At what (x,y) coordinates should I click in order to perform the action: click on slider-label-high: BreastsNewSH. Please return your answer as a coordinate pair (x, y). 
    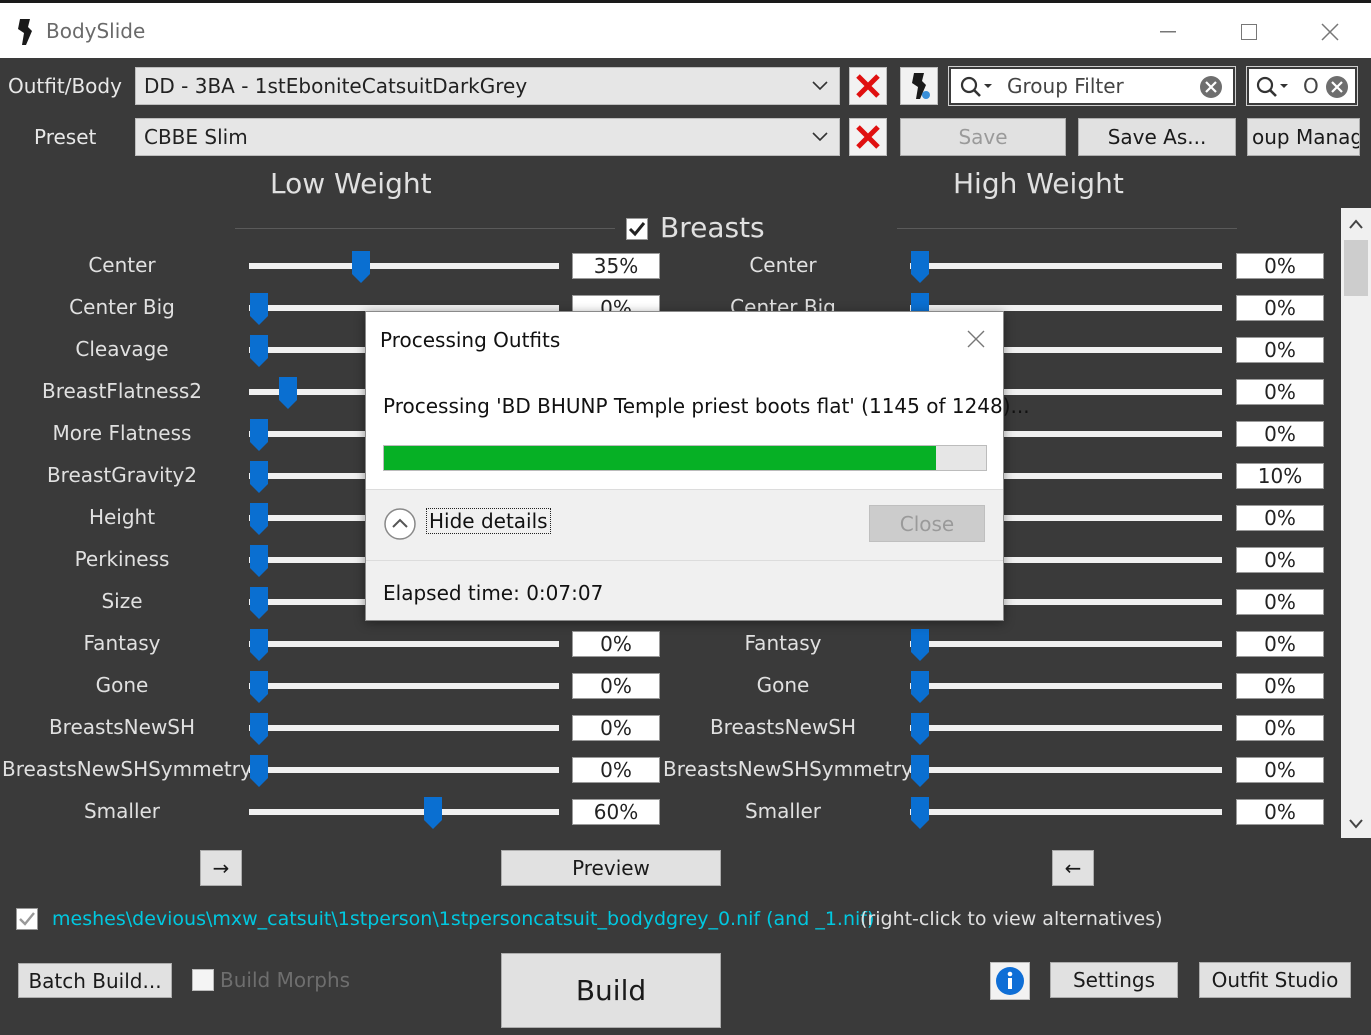
    Looking at the image, I should click on (783, 727).